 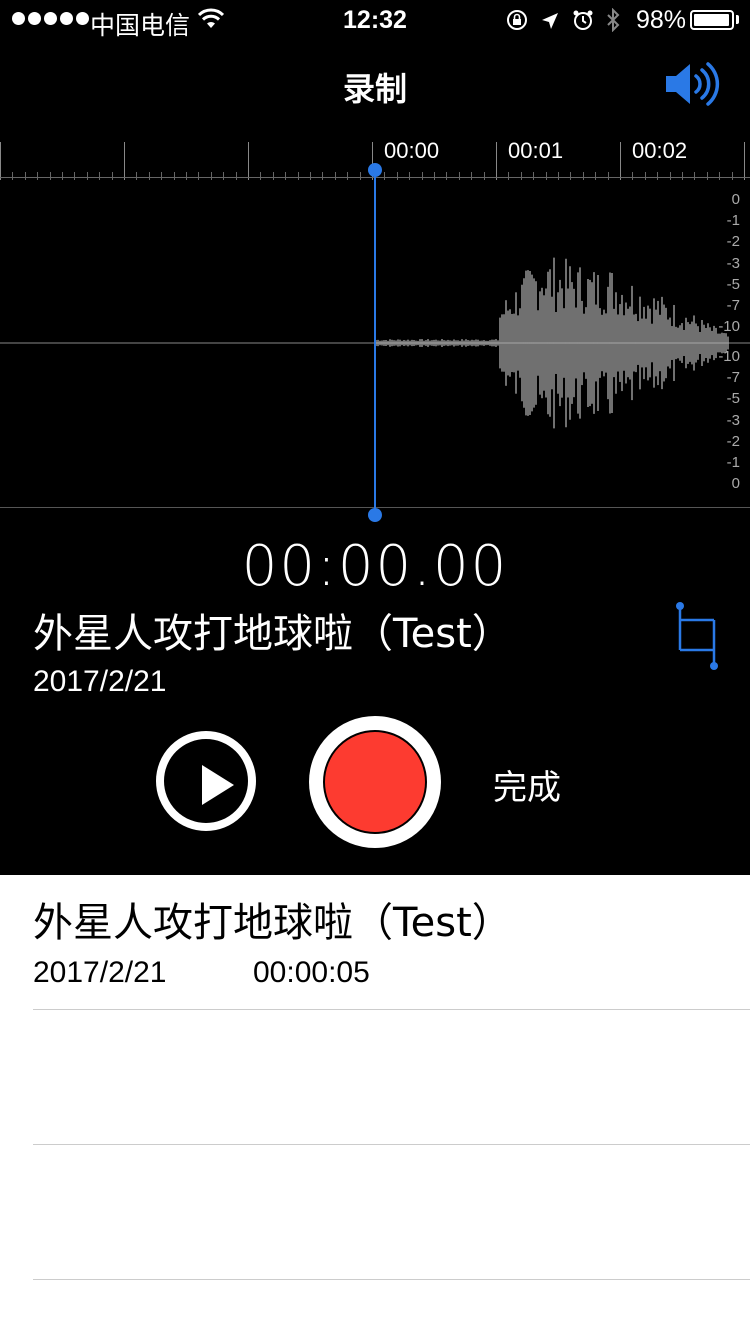 What do you see at coordinates (100, 681) in the screenshot?
I see `recording-date: 2017/2/21` at bounding box center [100, 681].